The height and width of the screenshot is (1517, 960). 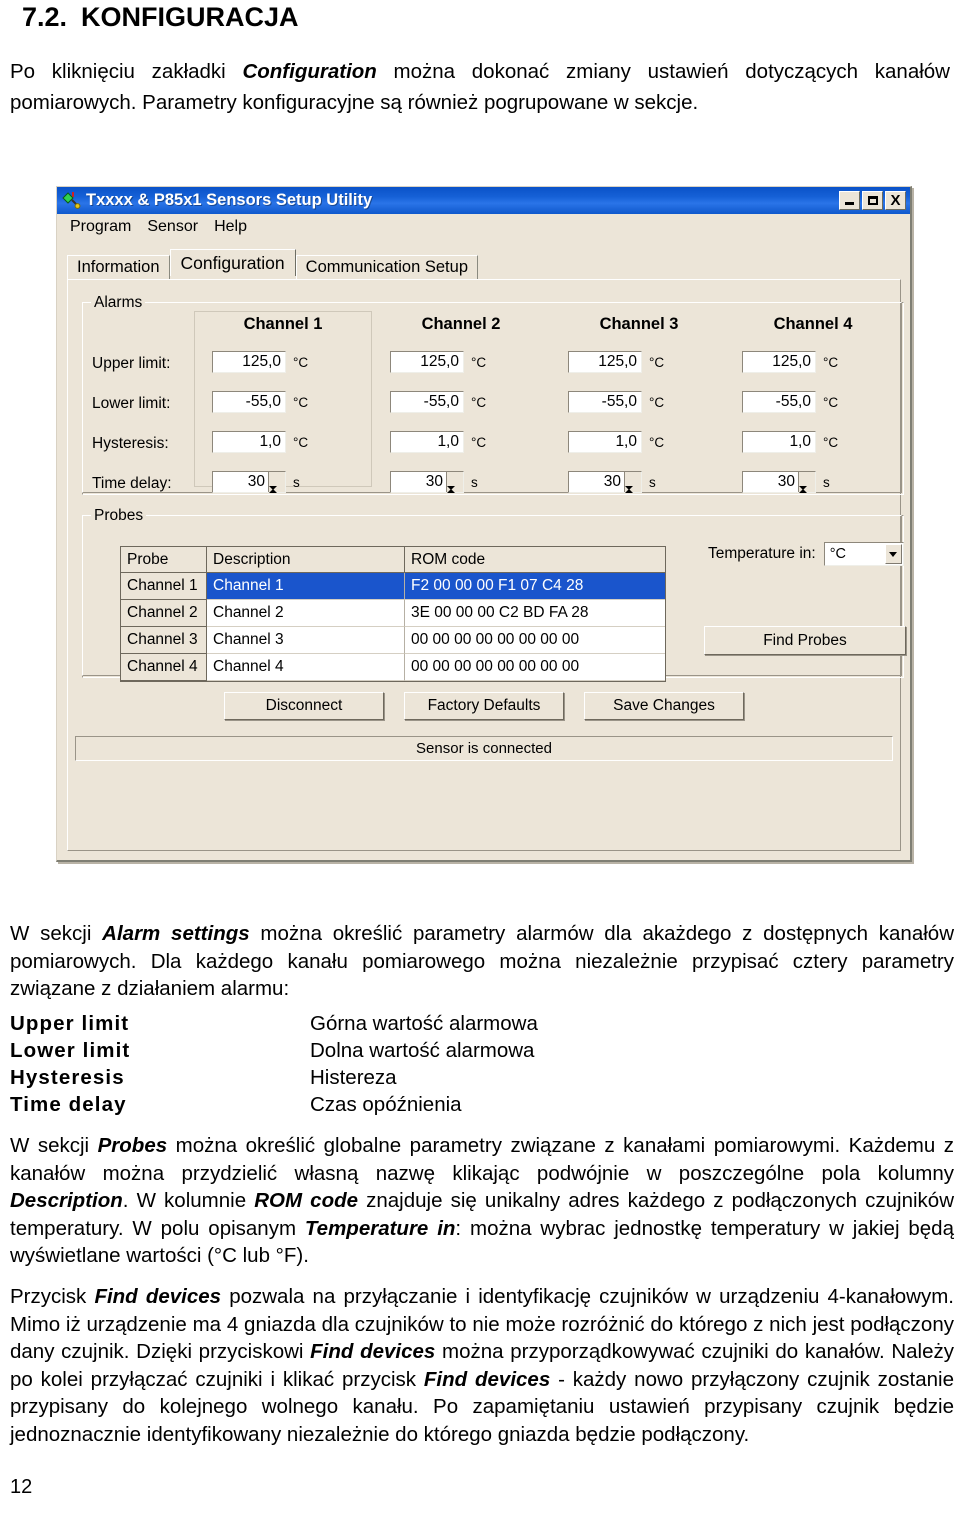 What do you see at coordinates (160, 17) in the screenshot?
I see `page-title: 7.2. KONFIGURACJA` at bounding box center [160, 17].